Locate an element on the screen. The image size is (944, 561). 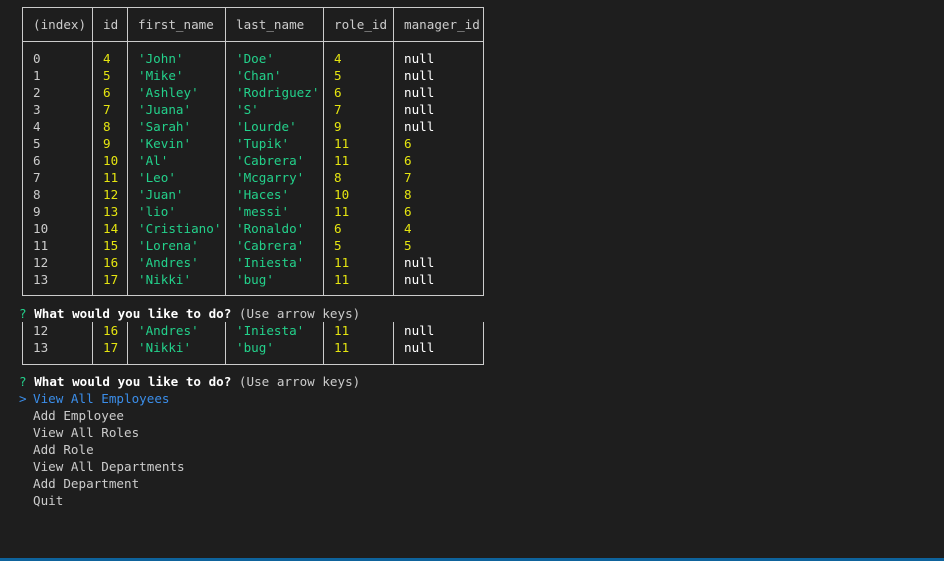
cell-first-name: 'lio' is located at coordinates (176, 211).